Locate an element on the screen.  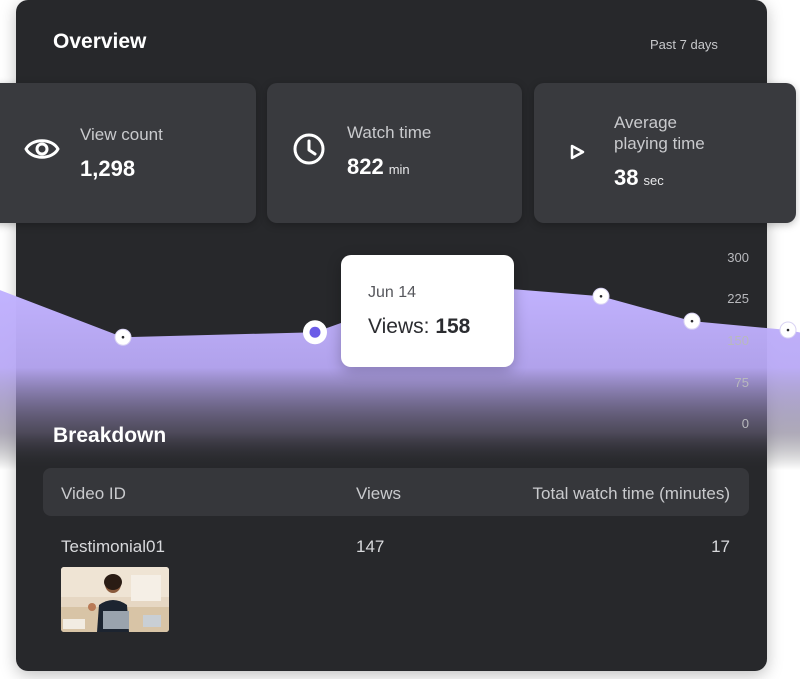
stat-value: 38 sec is located at coordinates (639, 177).